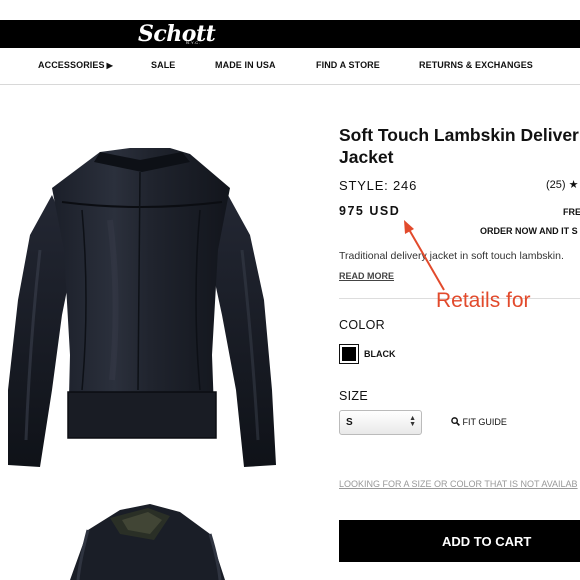 The width and height of the screenshot is (580, 580). Describe the element at coordinates (353, 396) in the screenshot. I see `size-label: SIZE` at that location.